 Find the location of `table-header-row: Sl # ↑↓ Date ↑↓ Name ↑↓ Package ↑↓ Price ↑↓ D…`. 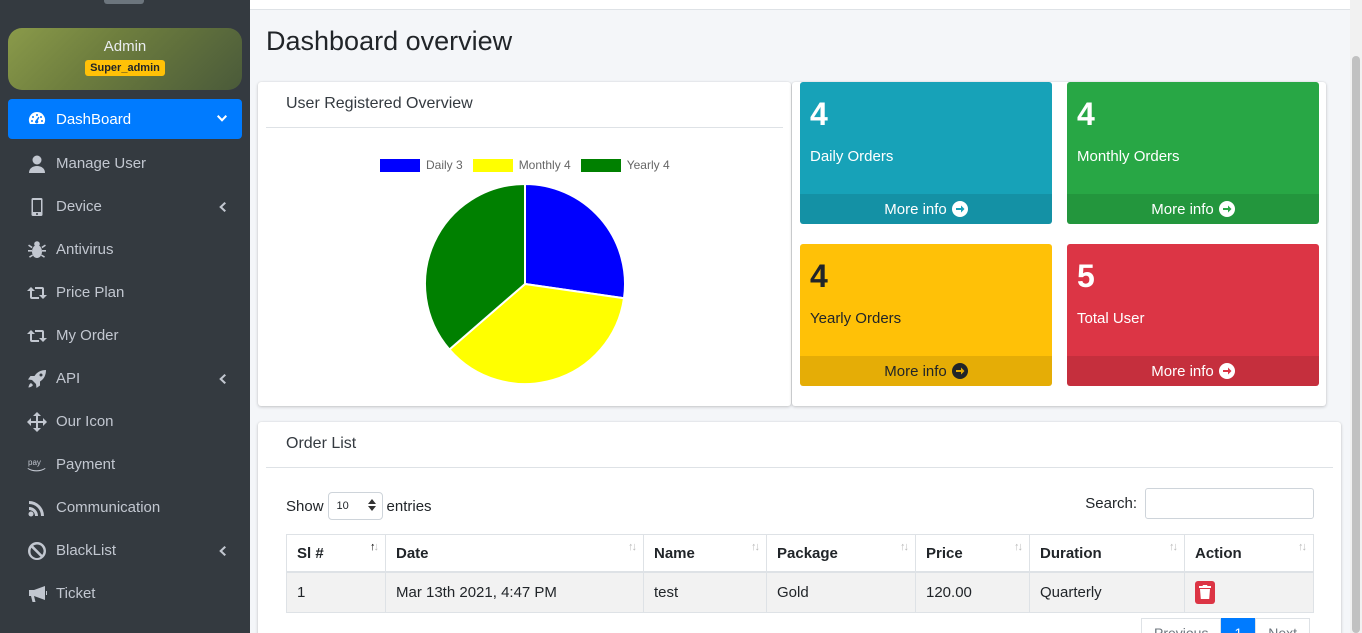

table-header-row: Sl # ↑↓ Date ↑↓ Name ↑↓ Package ↑↓ Price ↑↓ D… is located at coordinates (800, 553).